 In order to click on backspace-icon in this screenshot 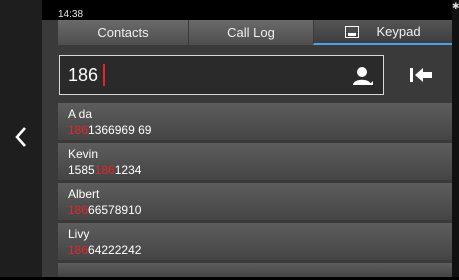, I will do `click(421, 75)`.